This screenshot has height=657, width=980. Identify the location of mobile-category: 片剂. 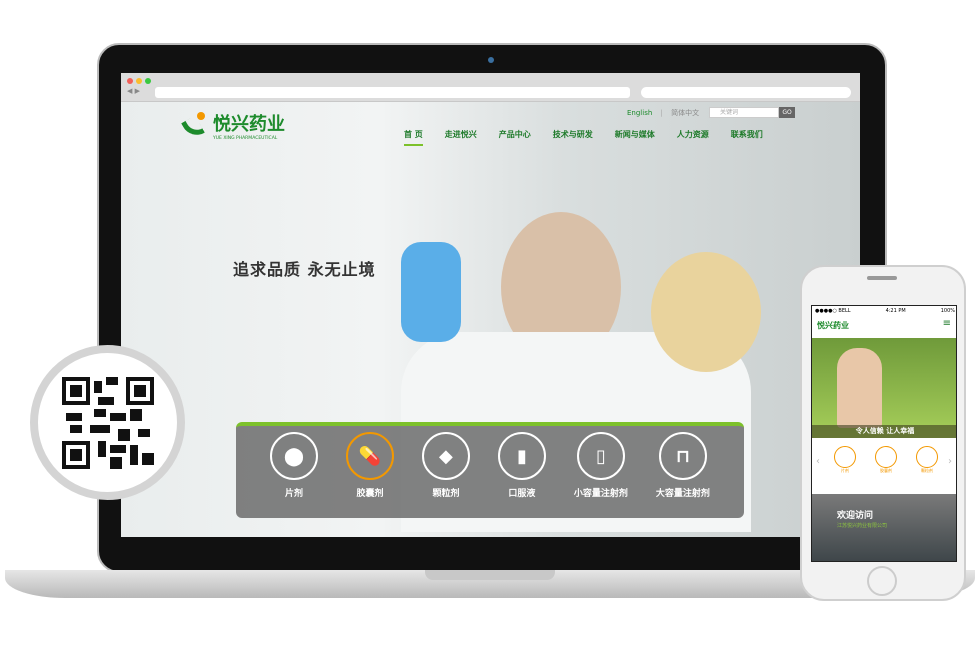
(845, 460).